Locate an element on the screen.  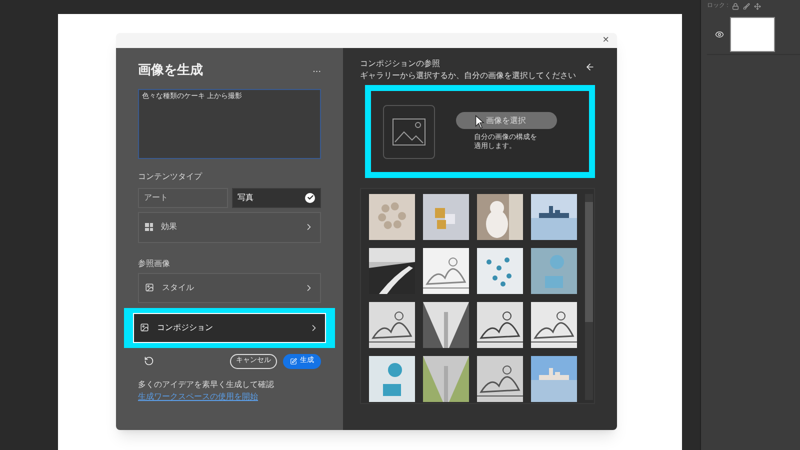
visibility-icon is located at coordinates (719, 34).